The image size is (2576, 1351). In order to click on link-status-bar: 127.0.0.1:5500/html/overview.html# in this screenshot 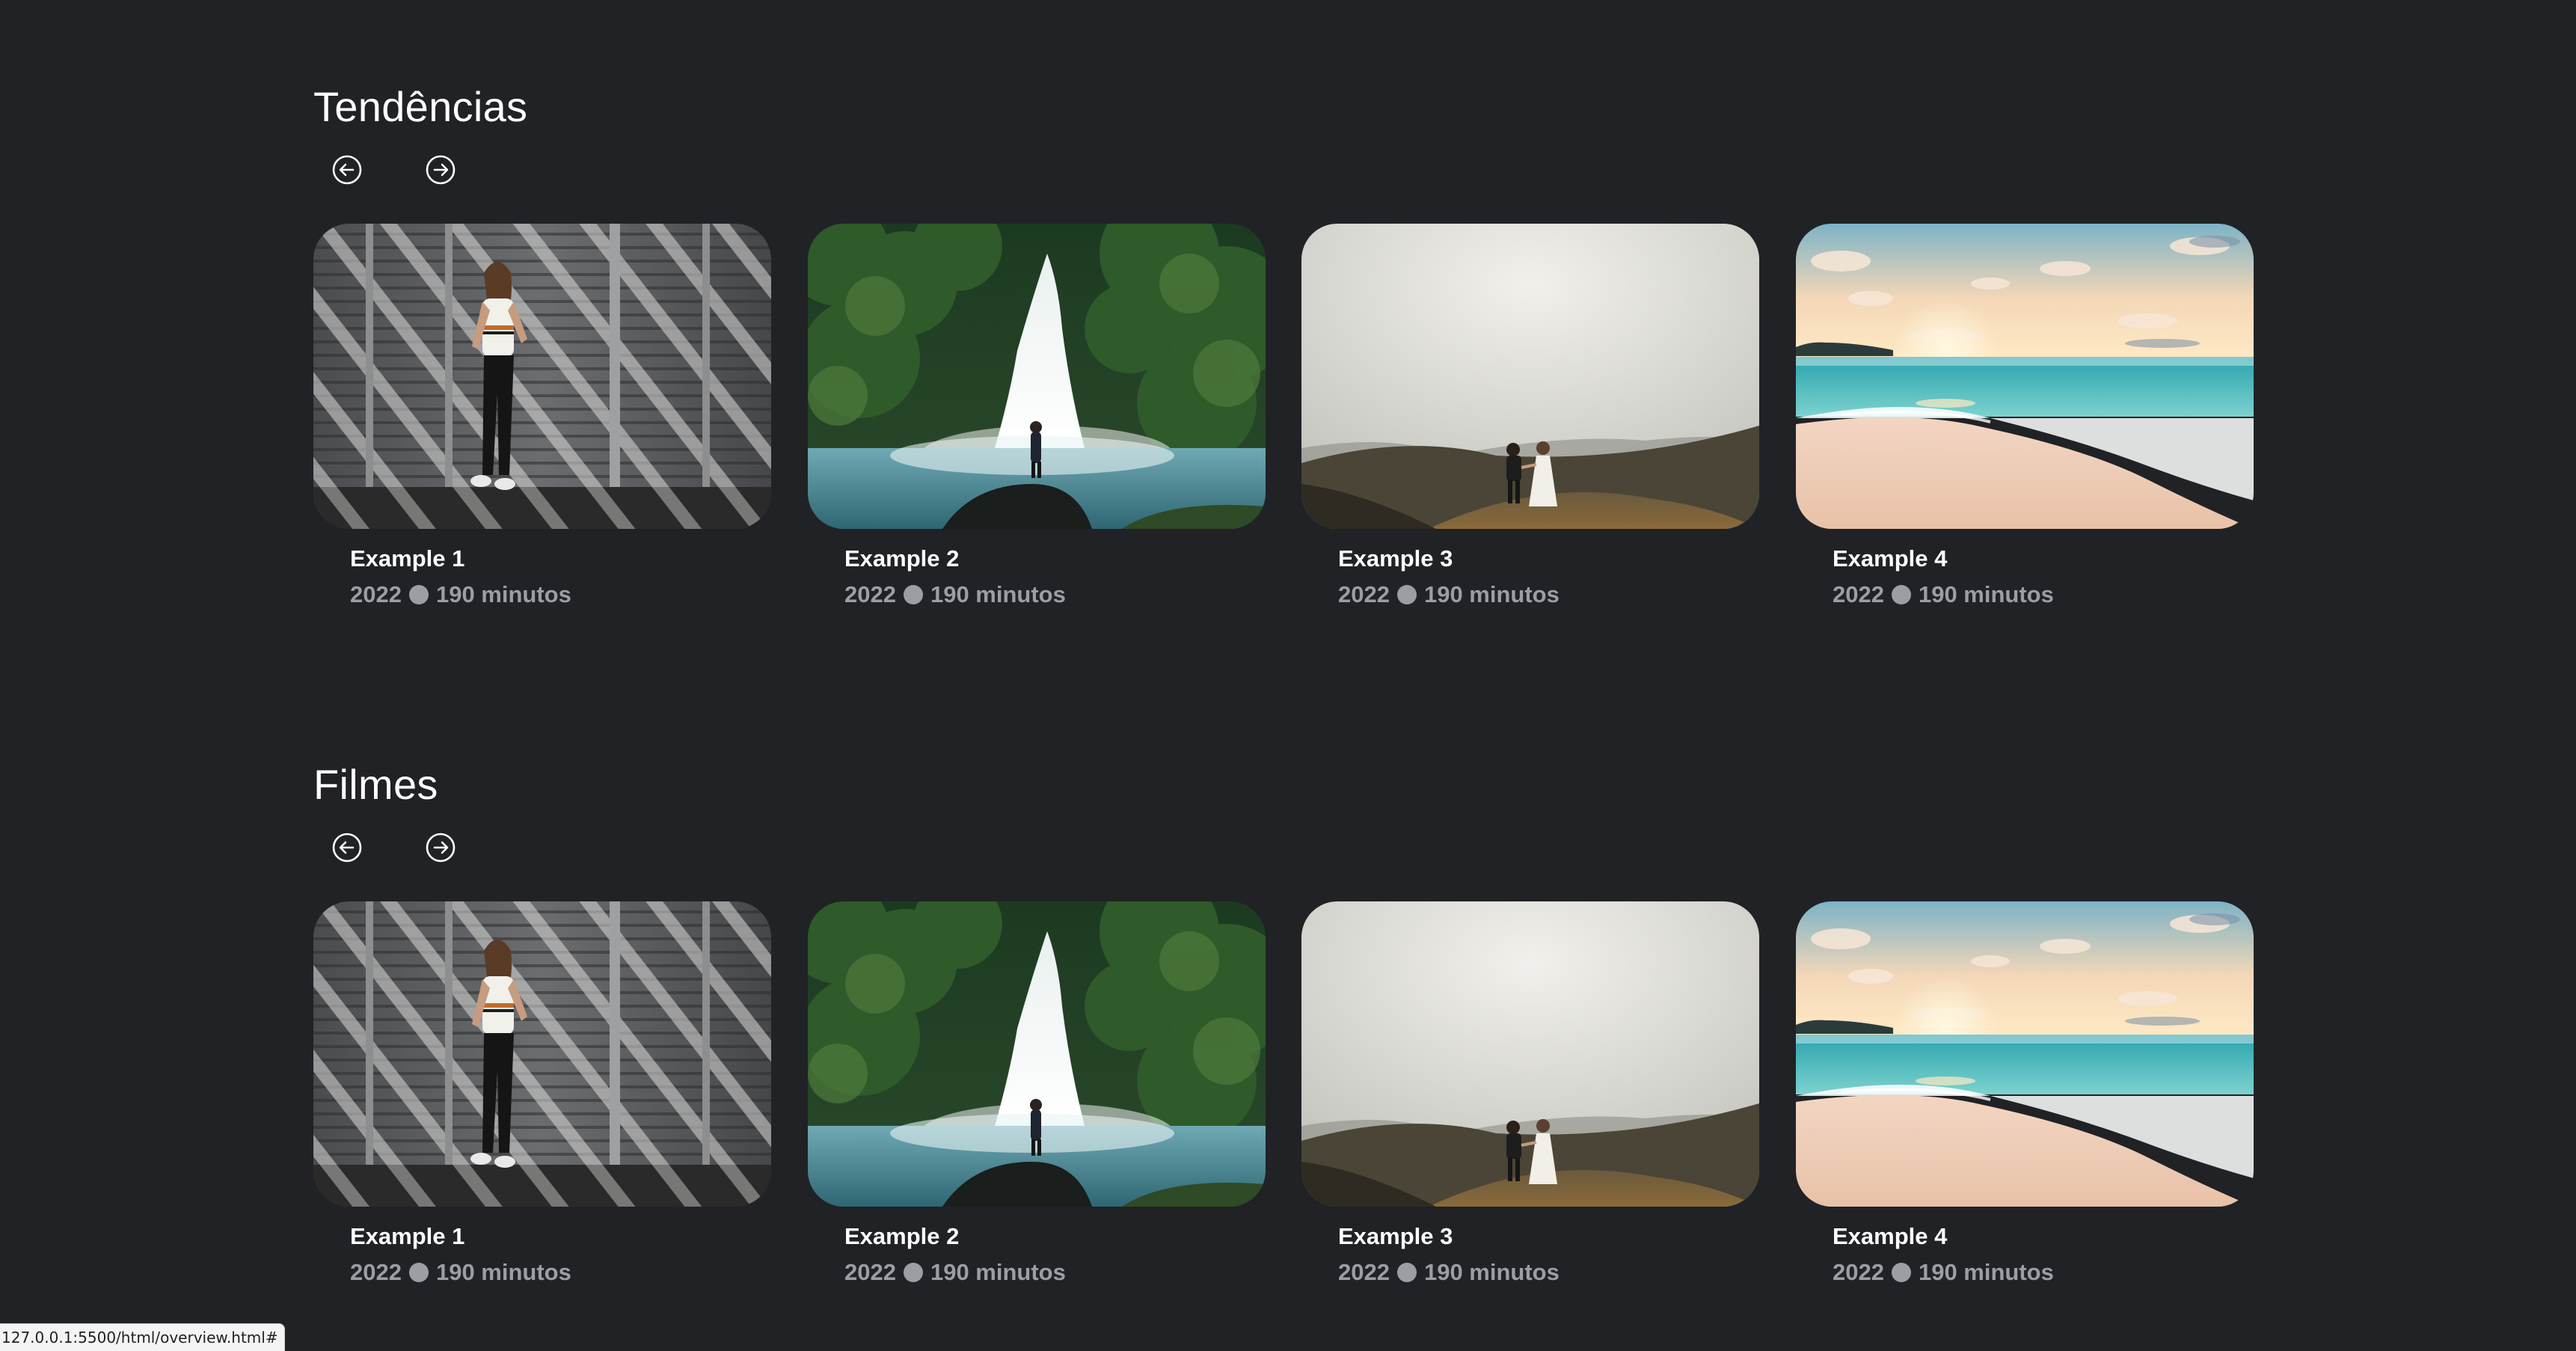, I will do `click(142, 1337)`.